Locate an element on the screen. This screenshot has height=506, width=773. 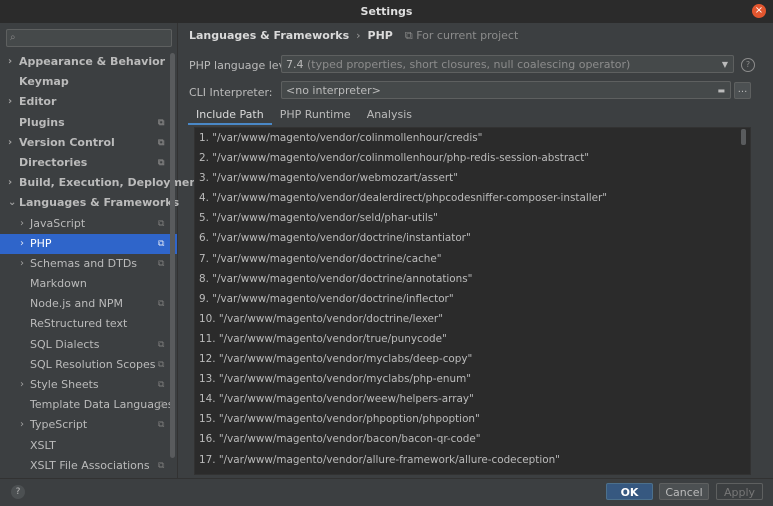
php-tabs: Include Path PHP Runtime Analysis is located at coordinates (304, 116).